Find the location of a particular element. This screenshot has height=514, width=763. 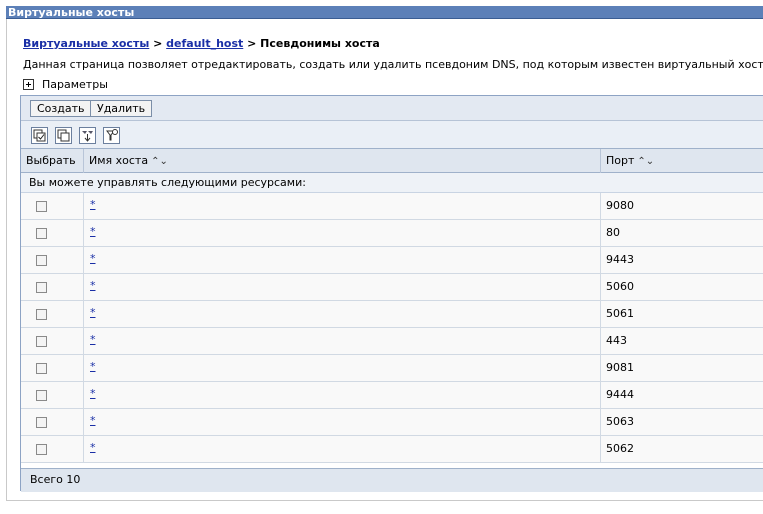

delete-button: Удалить is located at coordinates (121, 108).